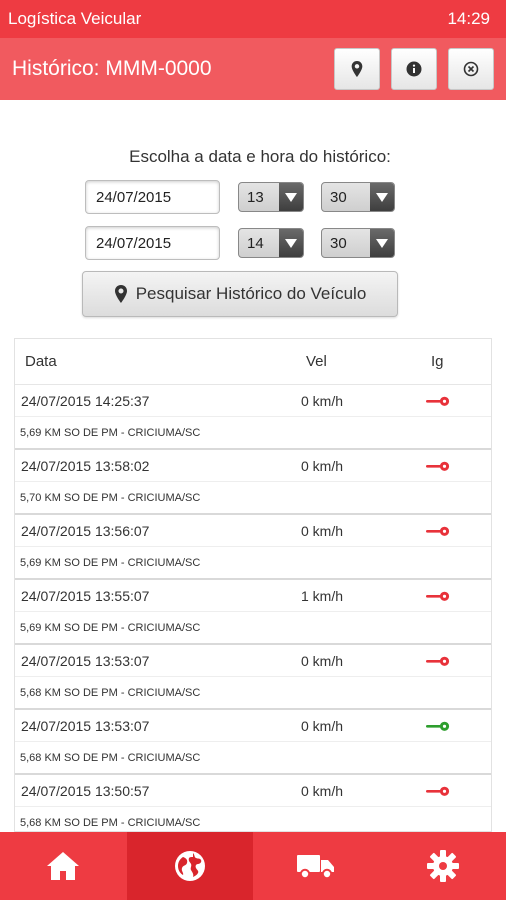 This screenshot has height=900, width=506. What do you see at coordinates (75, 18) in the screenshot?
I see `app-name: Logística Veicular` at bounding box center [75, 18].